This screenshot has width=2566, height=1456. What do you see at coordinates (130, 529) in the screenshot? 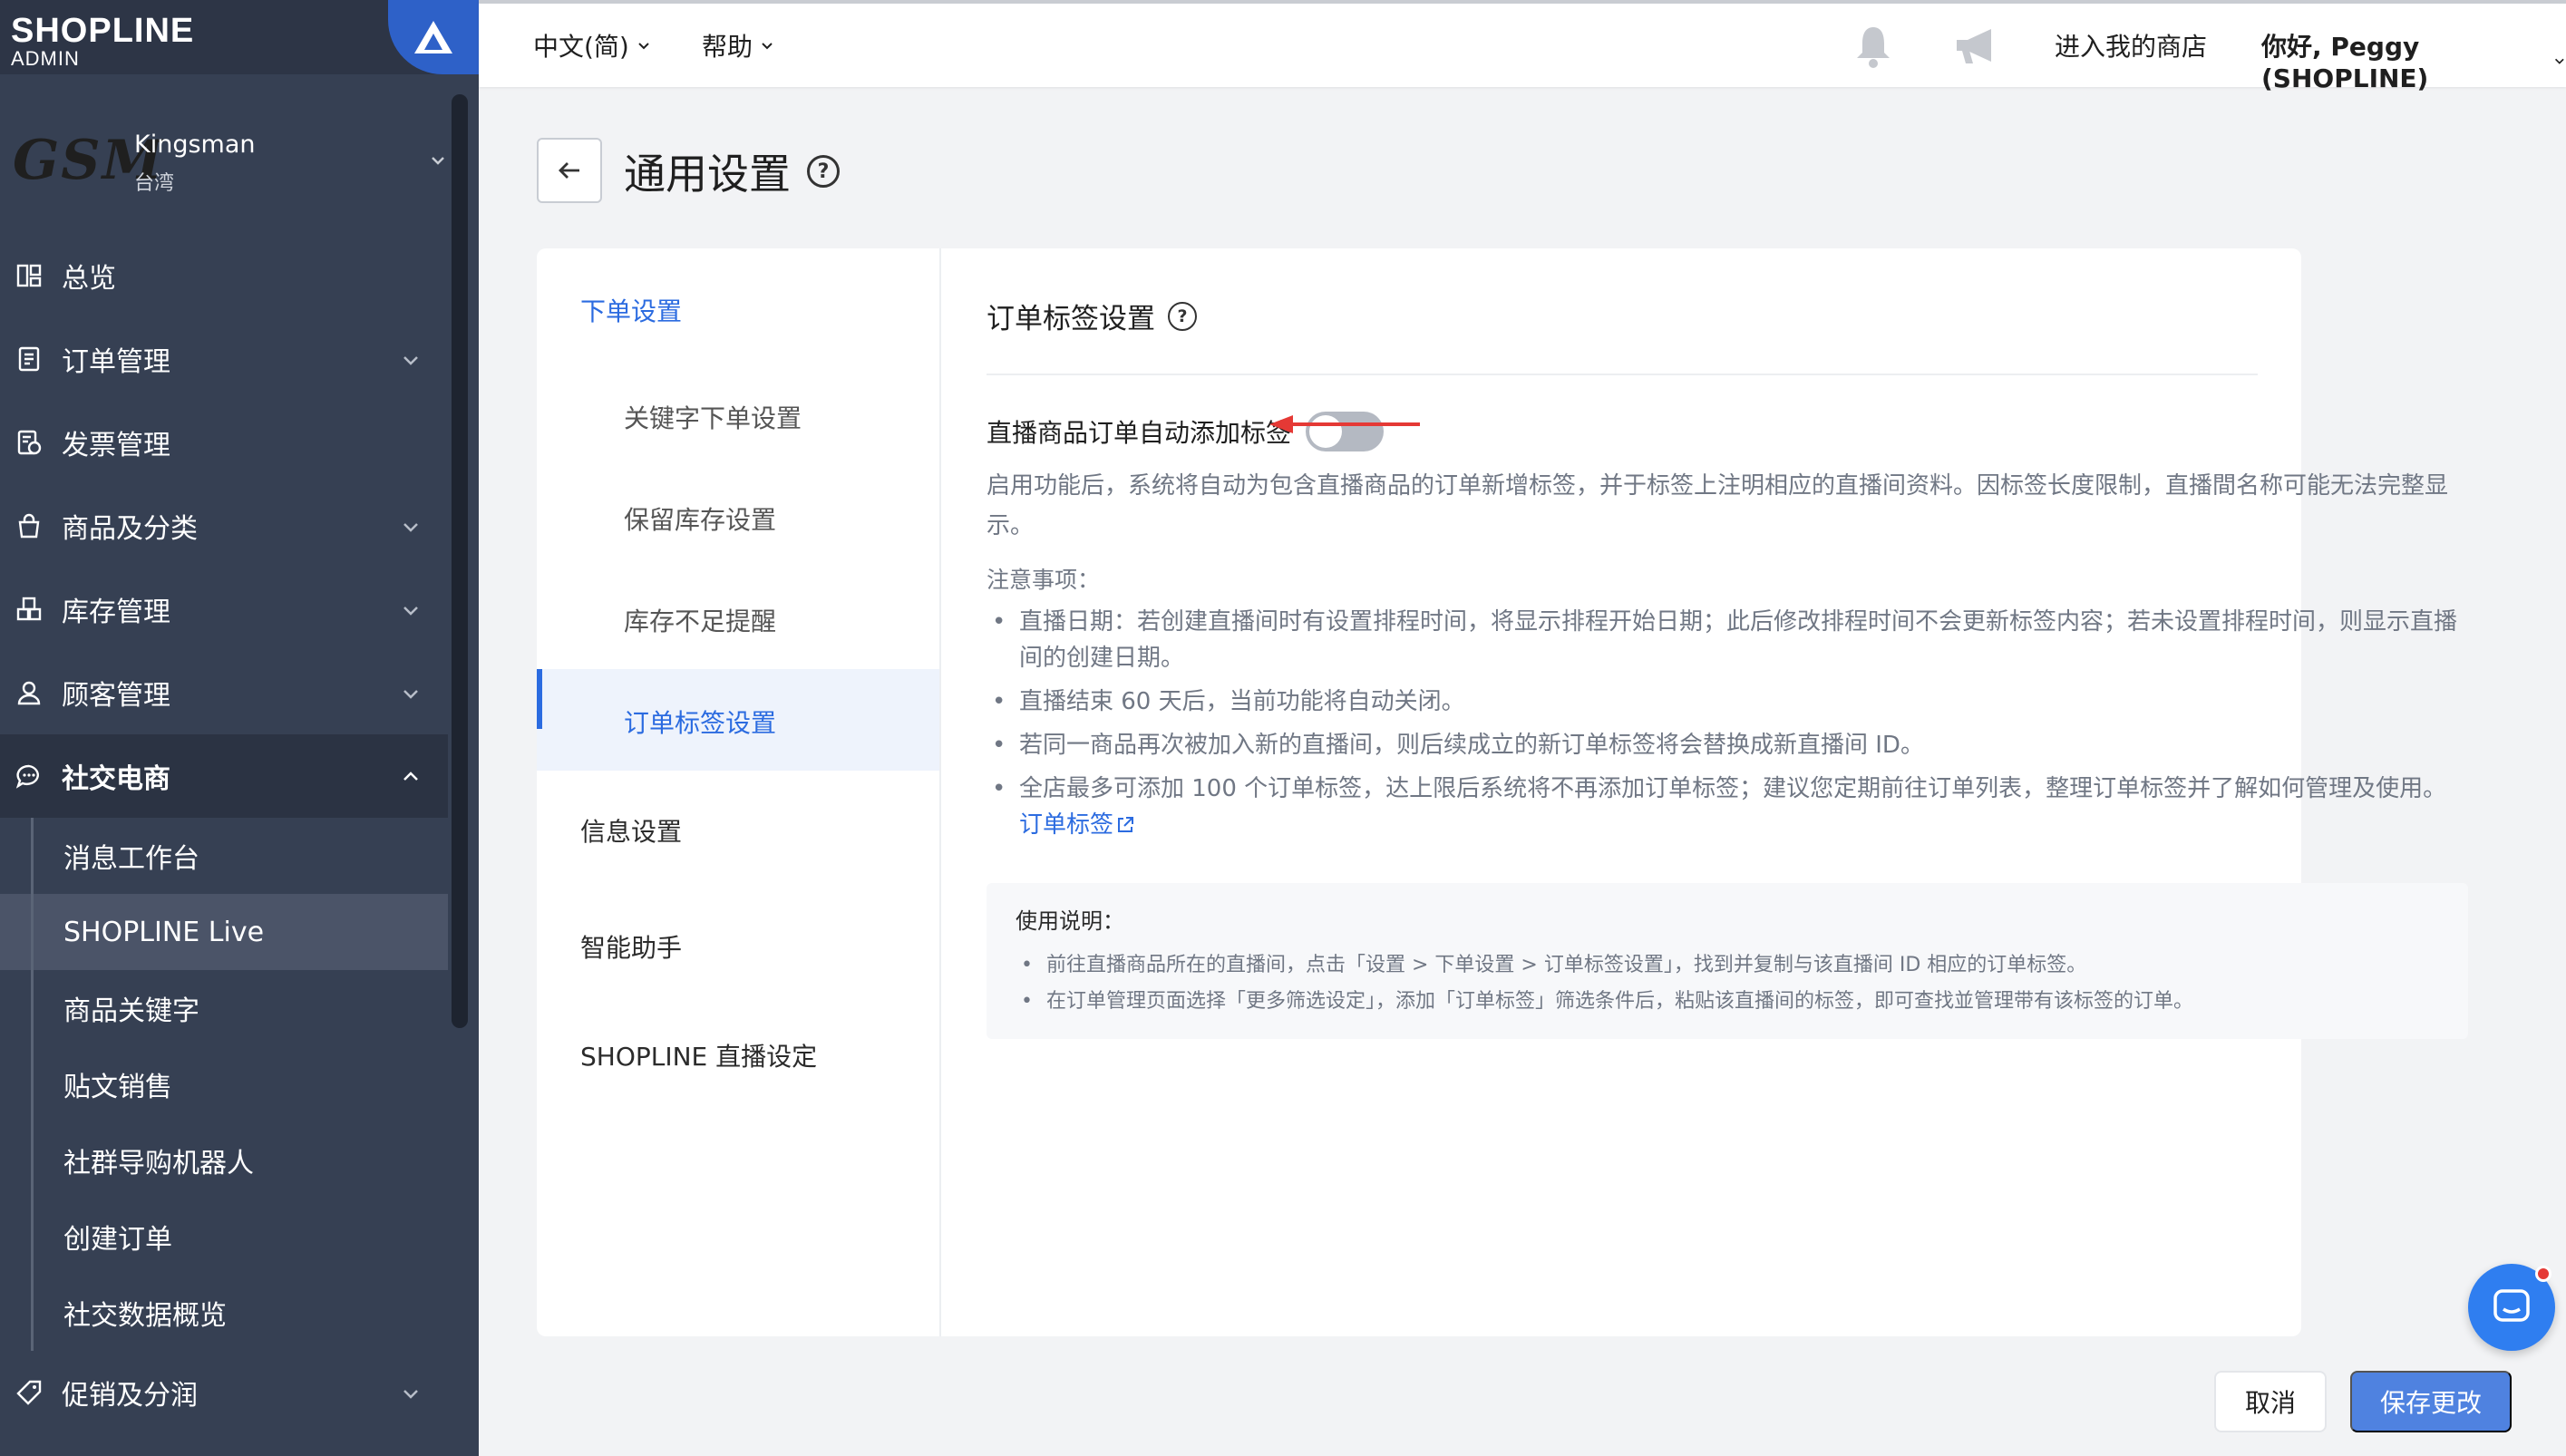
I see `sidebar-item-label: 商品及分类` at bounding box center [130, 529].